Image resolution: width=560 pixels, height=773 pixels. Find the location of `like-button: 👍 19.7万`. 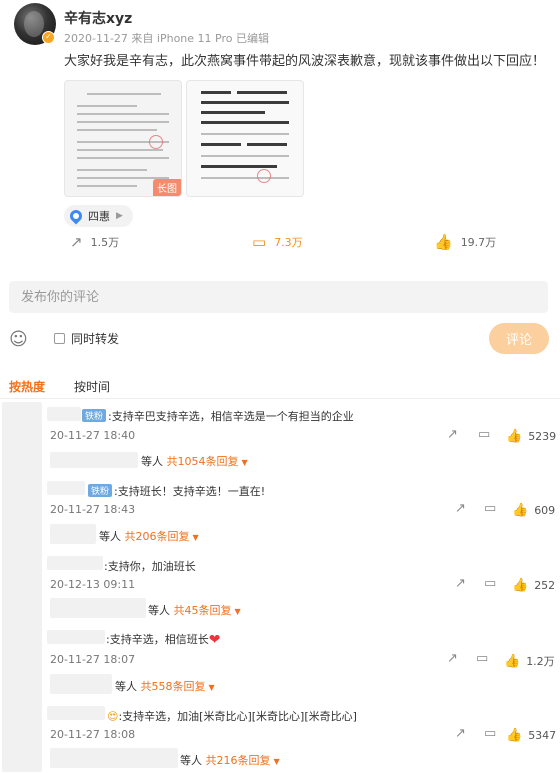

like-button: 👍 19.7万 is located at coordinates (465, 242).